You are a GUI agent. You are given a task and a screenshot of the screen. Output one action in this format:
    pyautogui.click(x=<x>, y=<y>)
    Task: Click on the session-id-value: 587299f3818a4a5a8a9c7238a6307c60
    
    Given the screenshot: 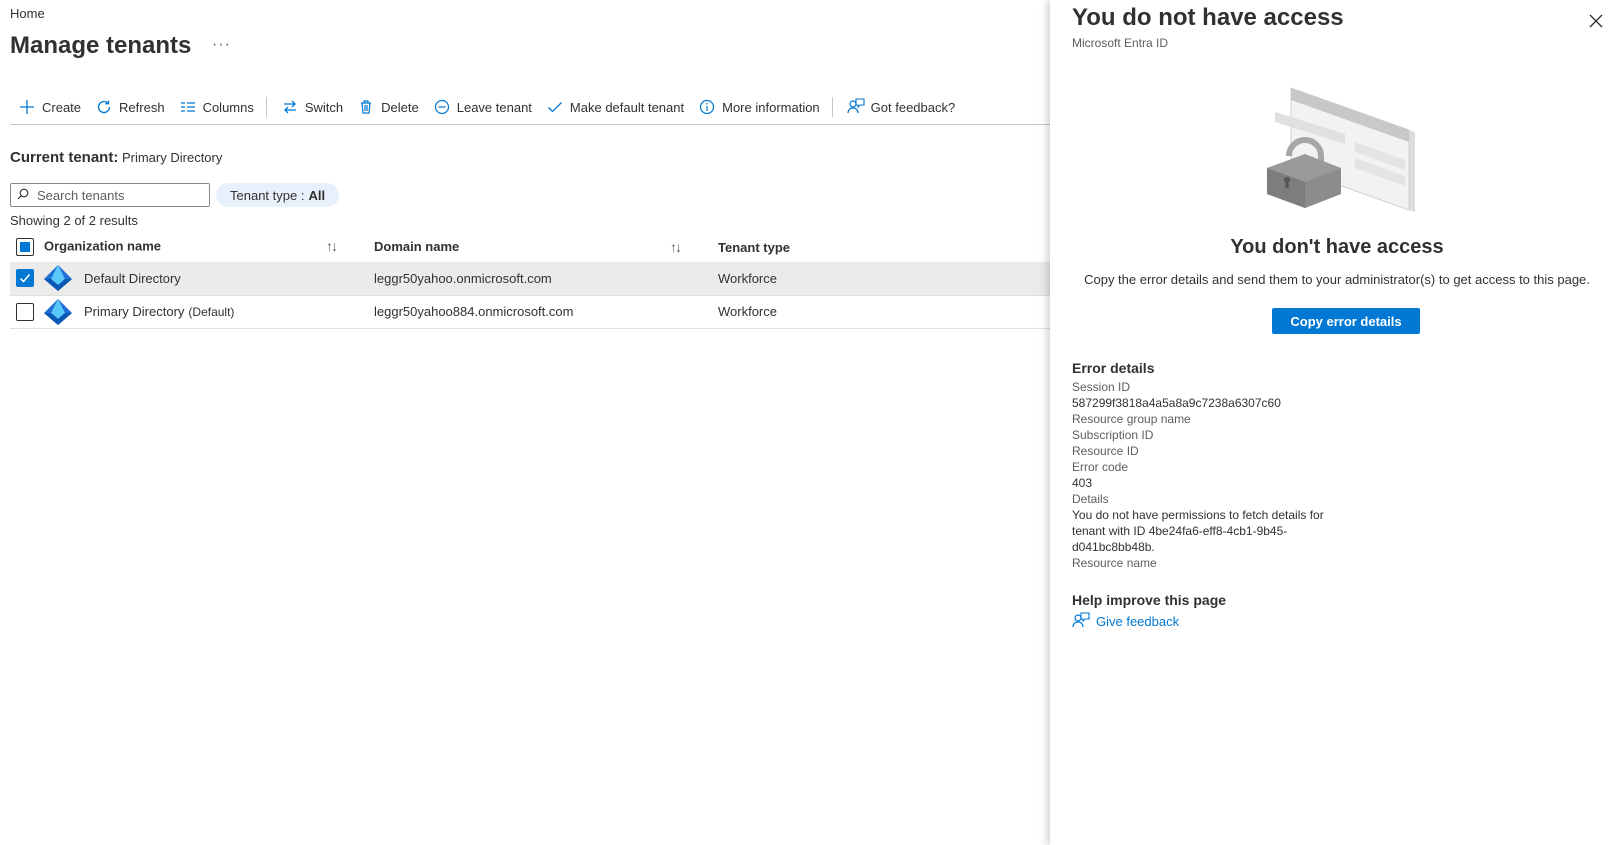 What is the action you would take?
    pyautogui.click(x=1176, y=403)
    